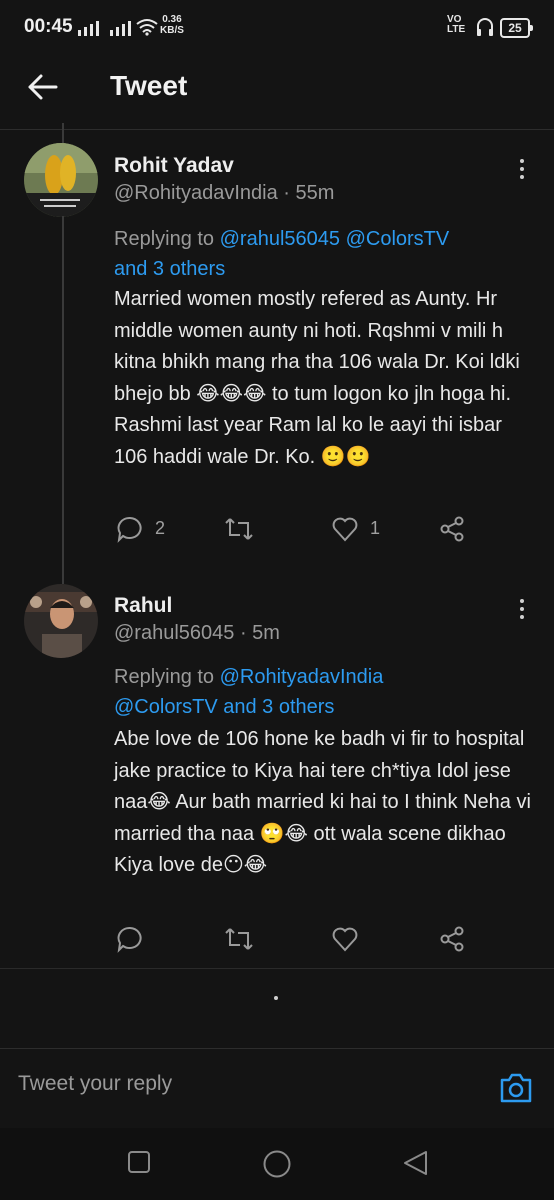 The width and height of the screenshot is (554, 1200). What do you see at coordinates (196, 193) in the screenshot?
I see `author-handle: @RohityadavIndia` at bounding box center [196, 193].